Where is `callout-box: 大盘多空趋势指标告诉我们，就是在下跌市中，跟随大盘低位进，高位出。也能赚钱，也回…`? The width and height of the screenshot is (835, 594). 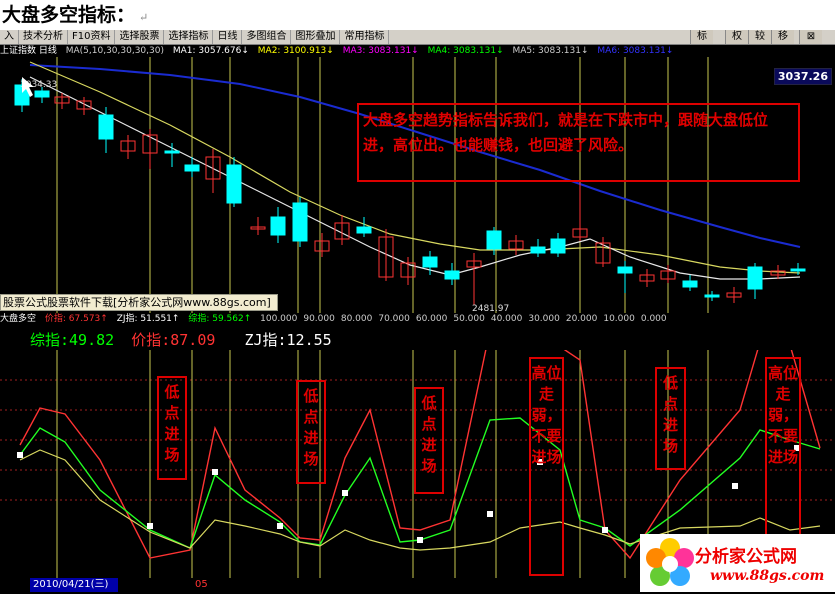 callout-box: 大盘多空趋势指标告诉我们，就是在下跌市中，跟随大盘低位进，高位出。也能赚钱，也回… is located at coordinates (578, 142).